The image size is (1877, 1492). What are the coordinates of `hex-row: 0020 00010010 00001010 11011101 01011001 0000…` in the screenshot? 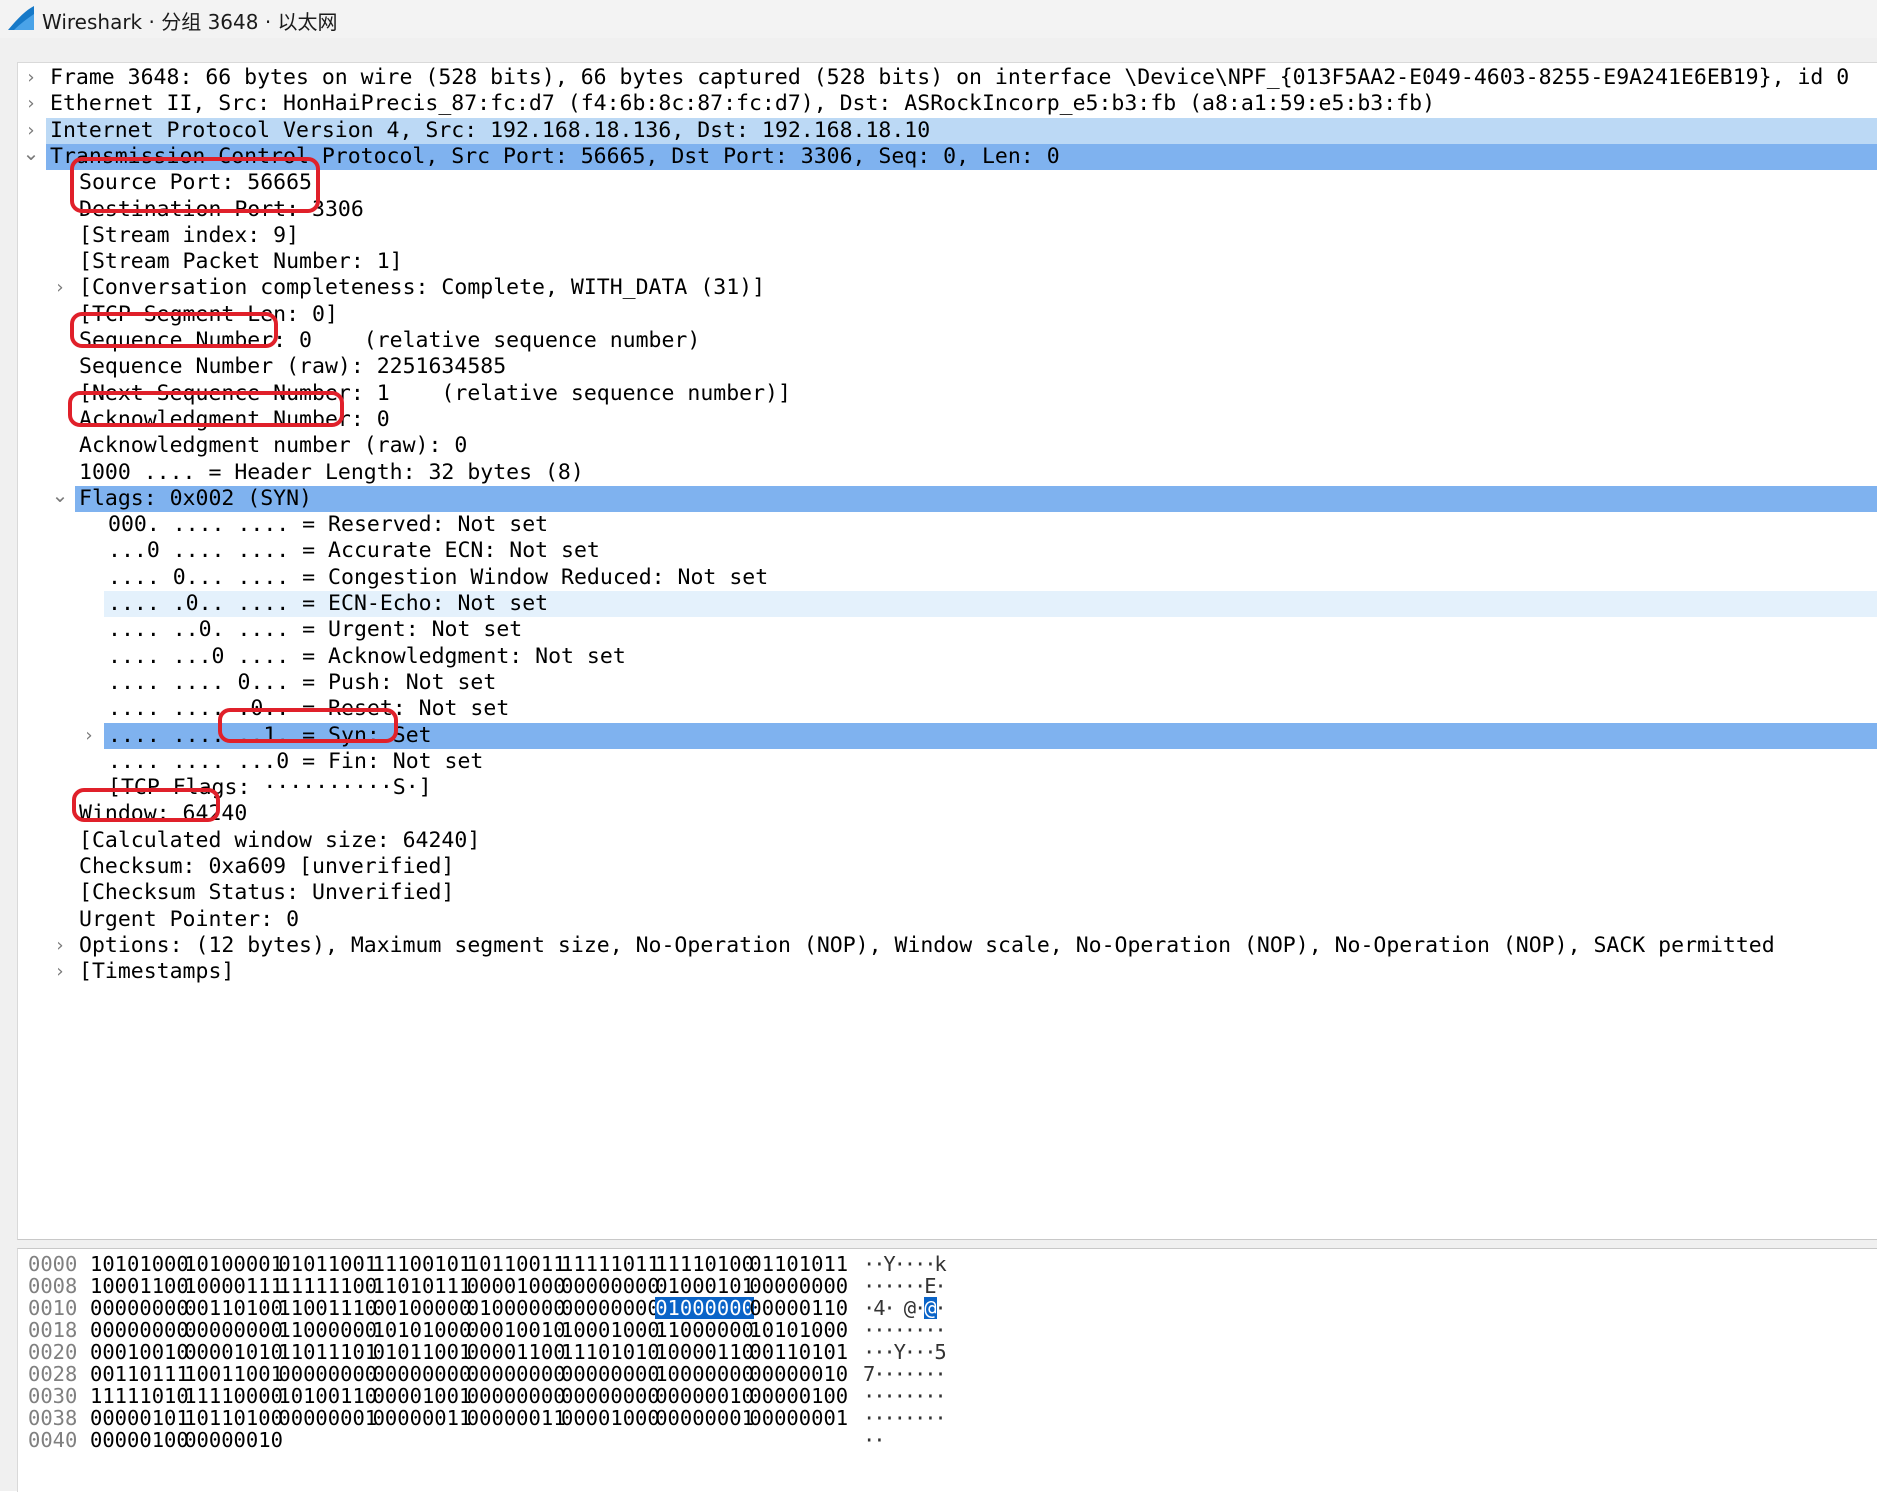 It's located at (947, 1352).